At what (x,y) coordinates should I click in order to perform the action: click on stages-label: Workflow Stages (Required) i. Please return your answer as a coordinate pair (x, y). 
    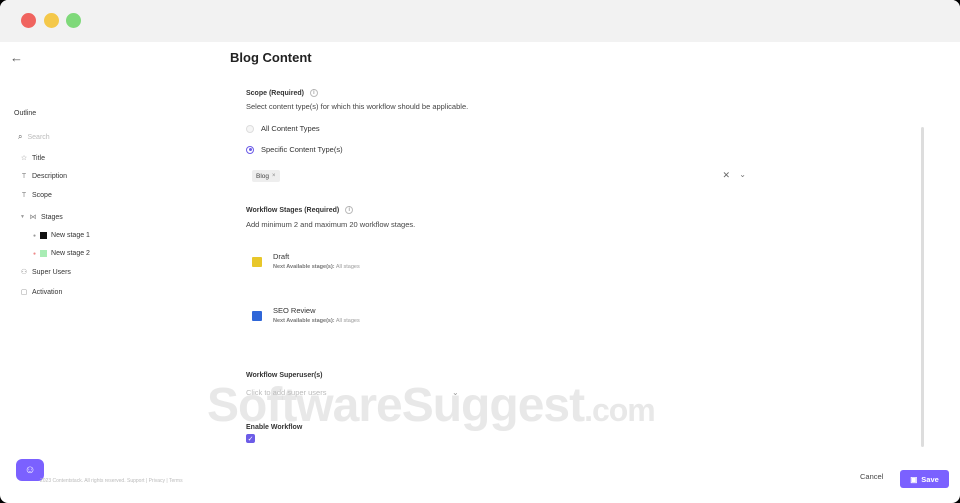
    Looking at the image, I should click on (300, 210).